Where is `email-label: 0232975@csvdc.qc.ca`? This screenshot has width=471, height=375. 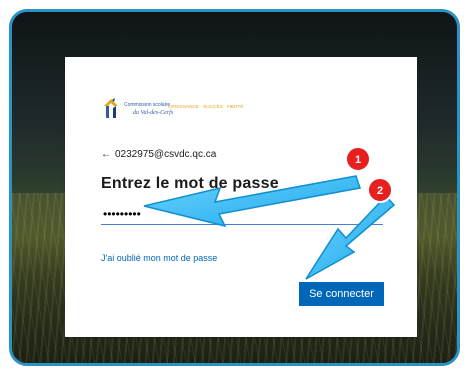
email-label: 0232975@csvdc.qc.ca is located at coordinates (166, 154).